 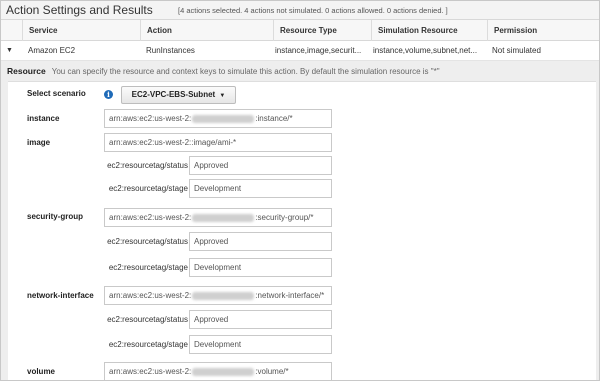 I want to click on instance-label: instance, so click(x=43, y=118).